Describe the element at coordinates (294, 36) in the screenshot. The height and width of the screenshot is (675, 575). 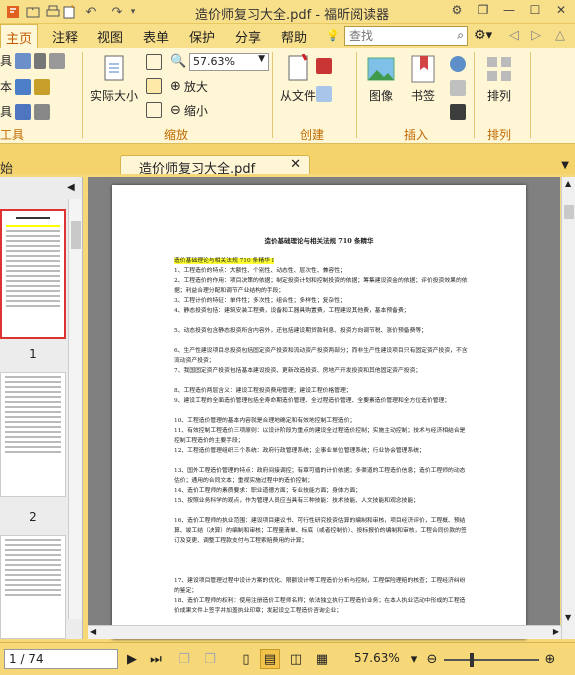
I see `tab-help: 帮助` at that location.